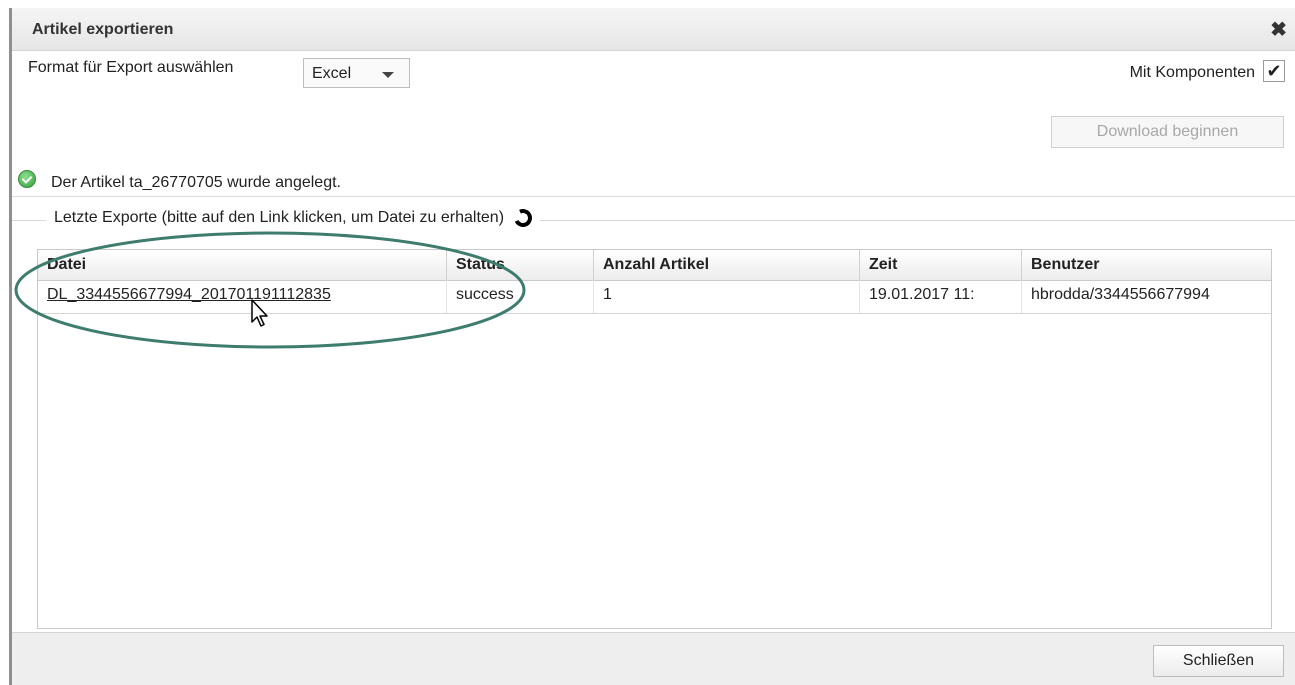 The width and height of the screenshot is (1295, 685). I want to click on cell-zeit: 19.01.2017 11:, so click(941, 296).